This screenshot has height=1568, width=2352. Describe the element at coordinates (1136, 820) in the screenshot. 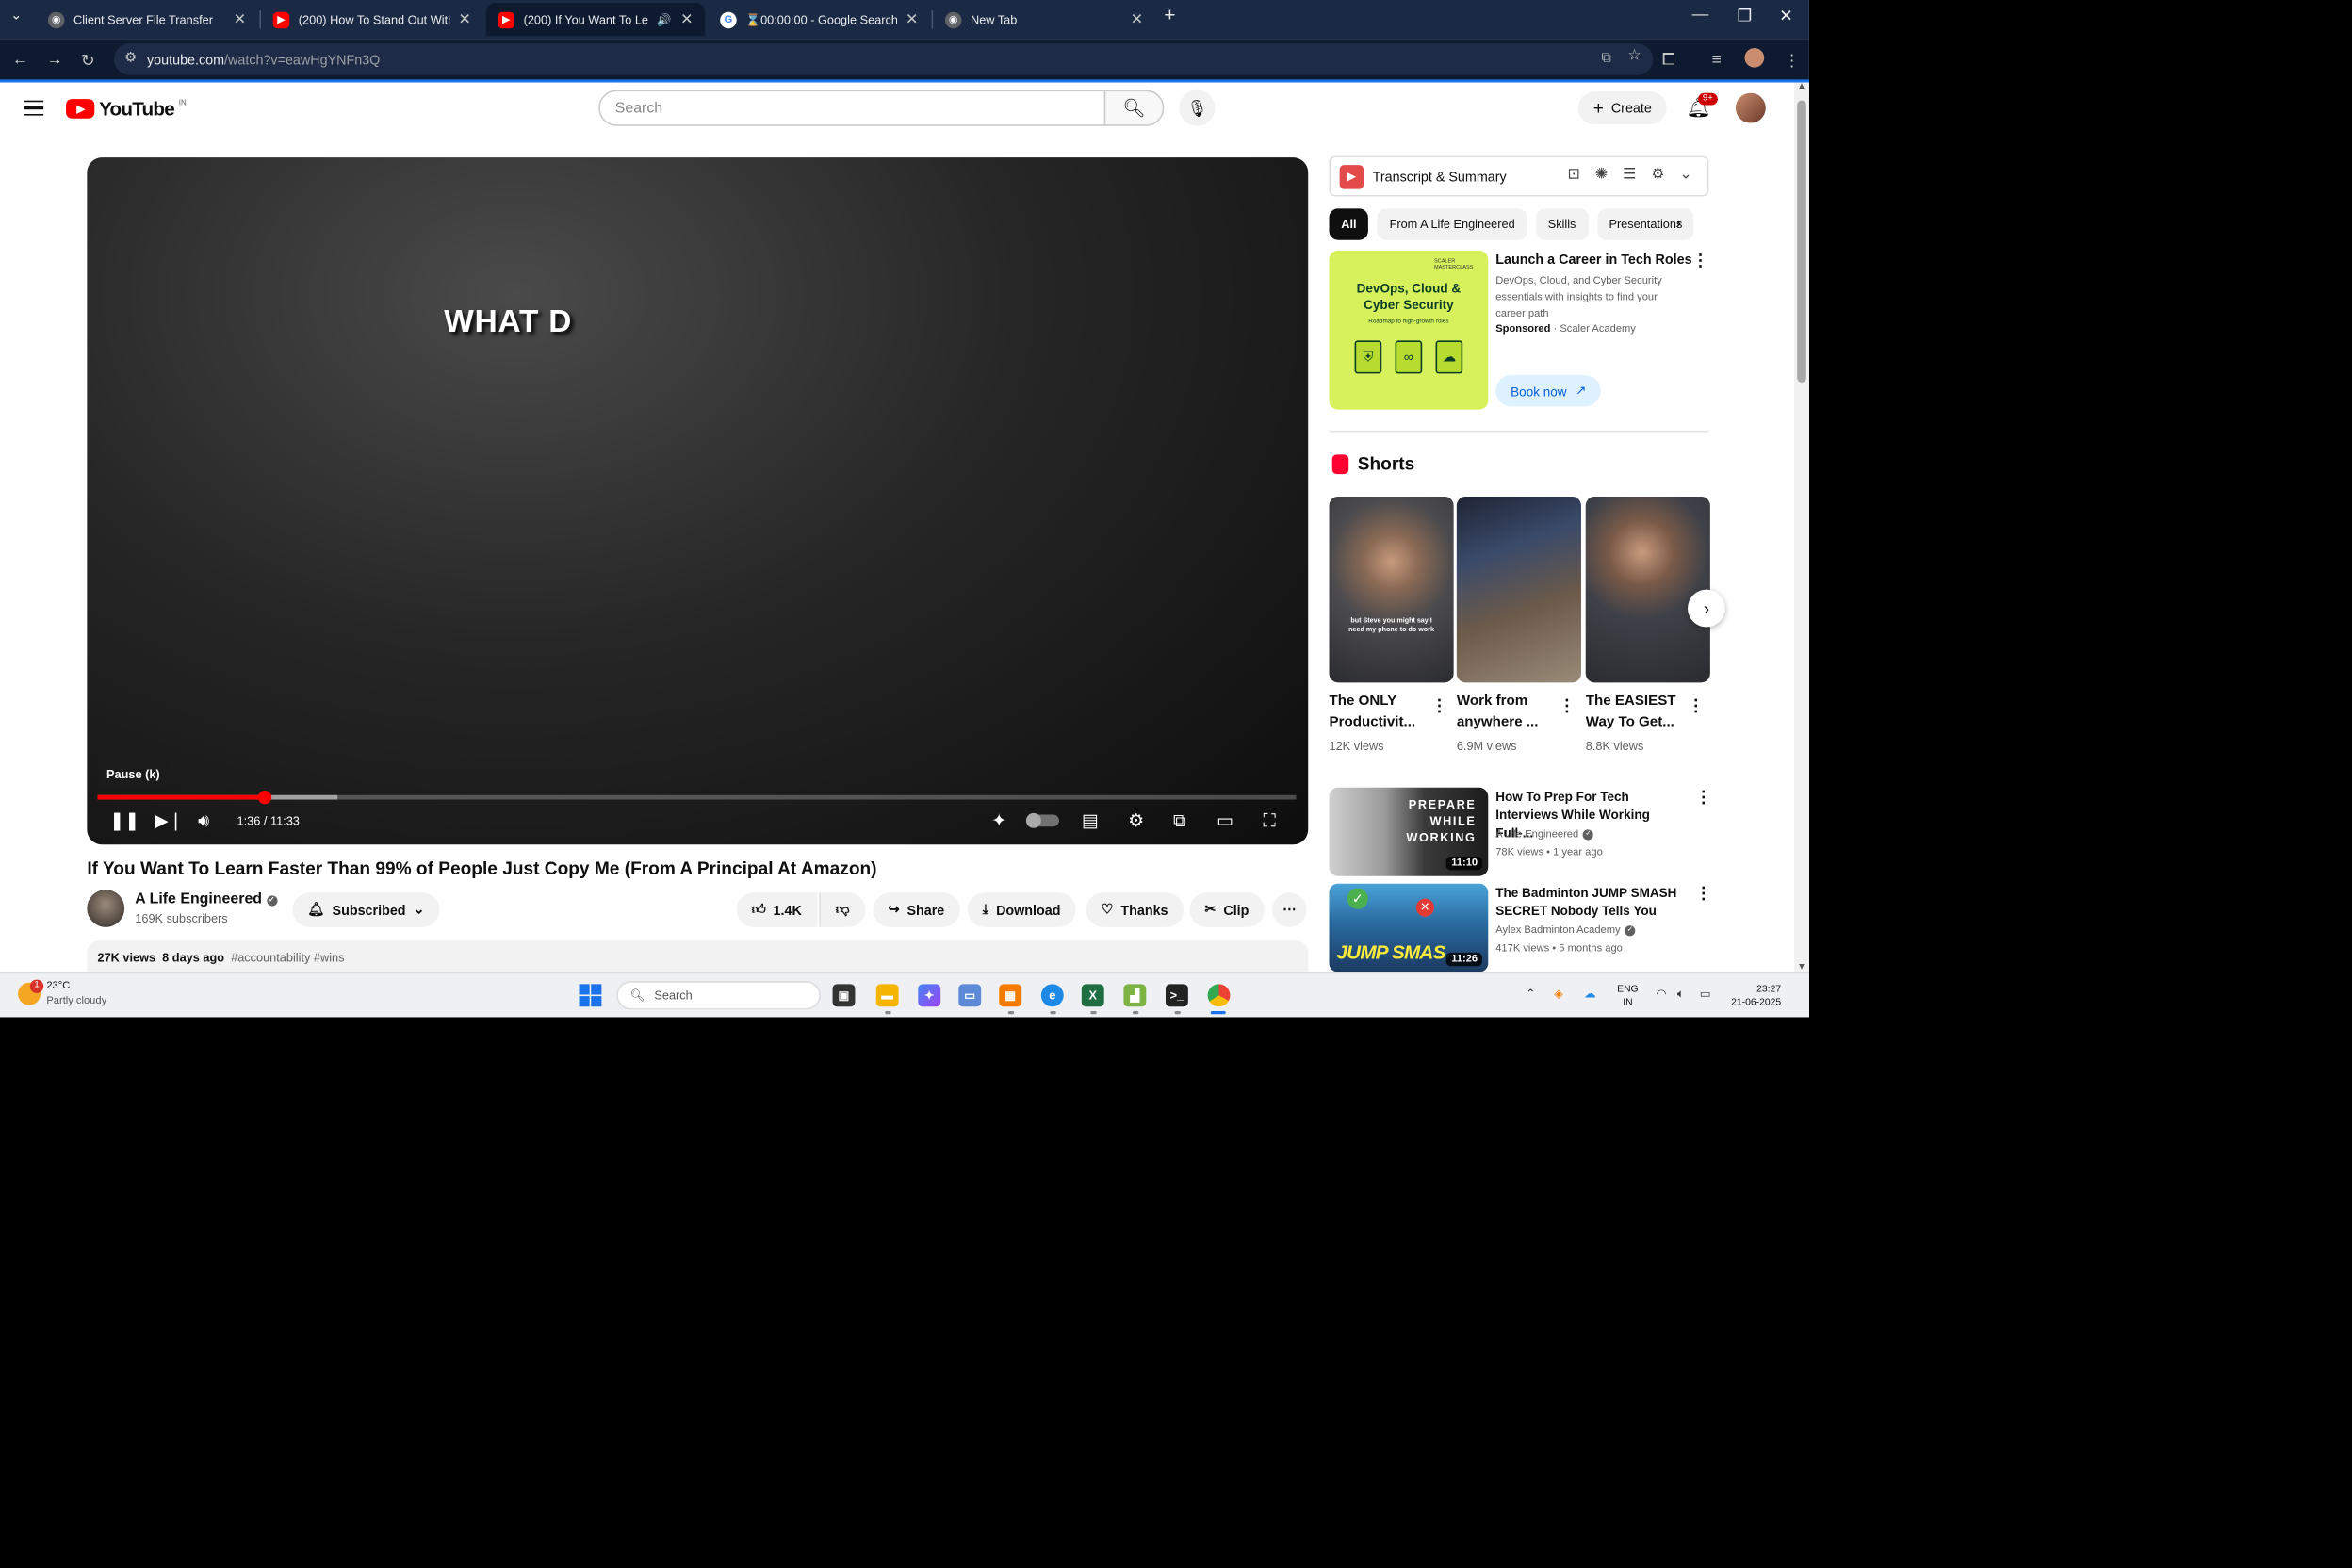

I see `settings-gear-icon: ⚙` at that location.